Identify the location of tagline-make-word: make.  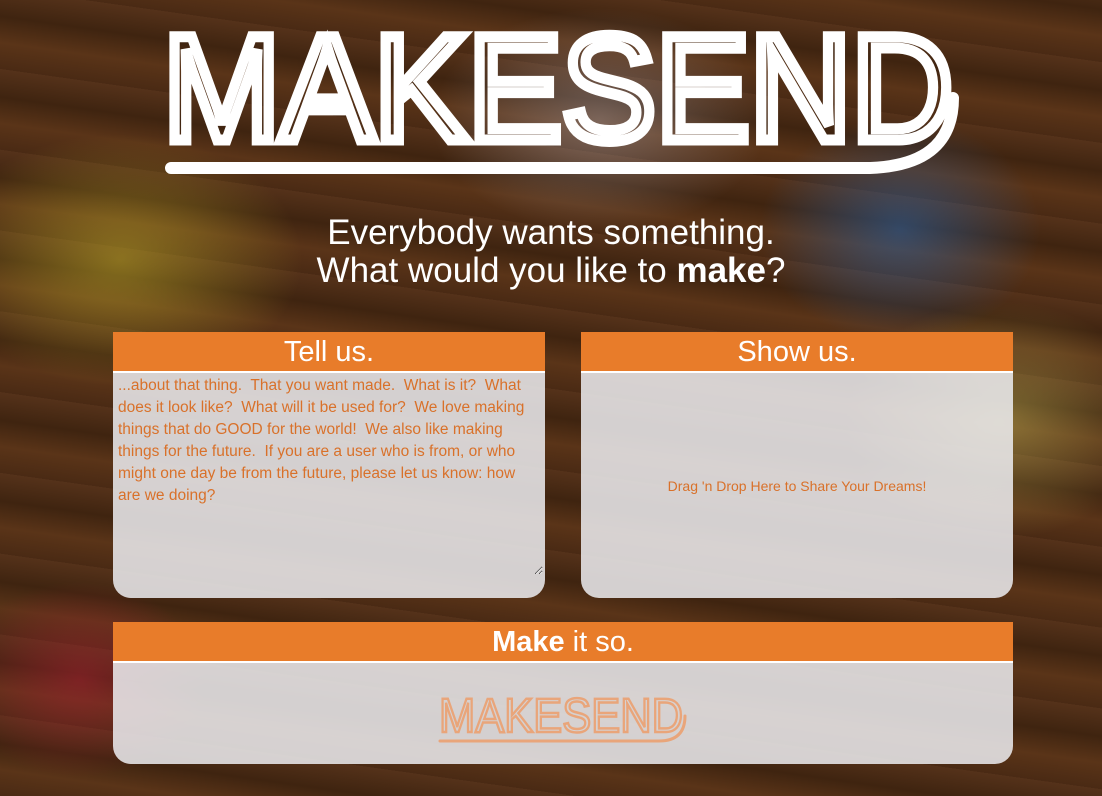
(721, 270).